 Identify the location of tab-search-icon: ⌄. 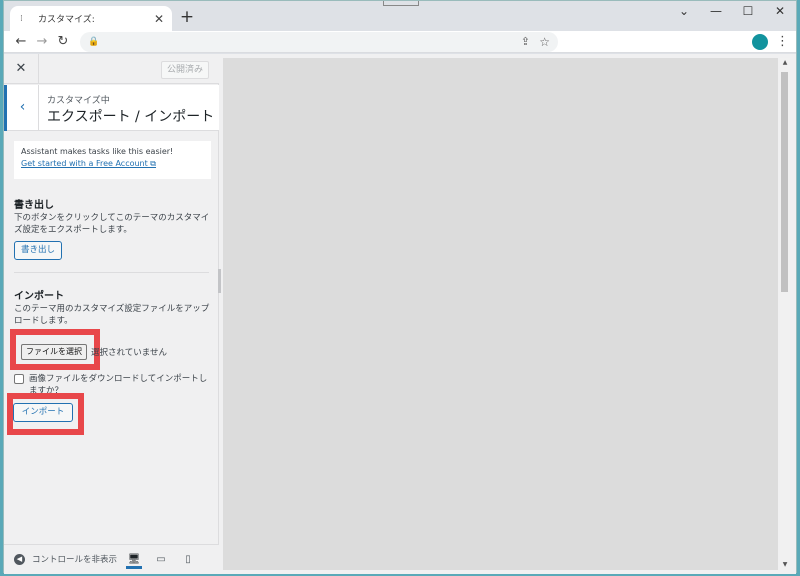
(684, 12).